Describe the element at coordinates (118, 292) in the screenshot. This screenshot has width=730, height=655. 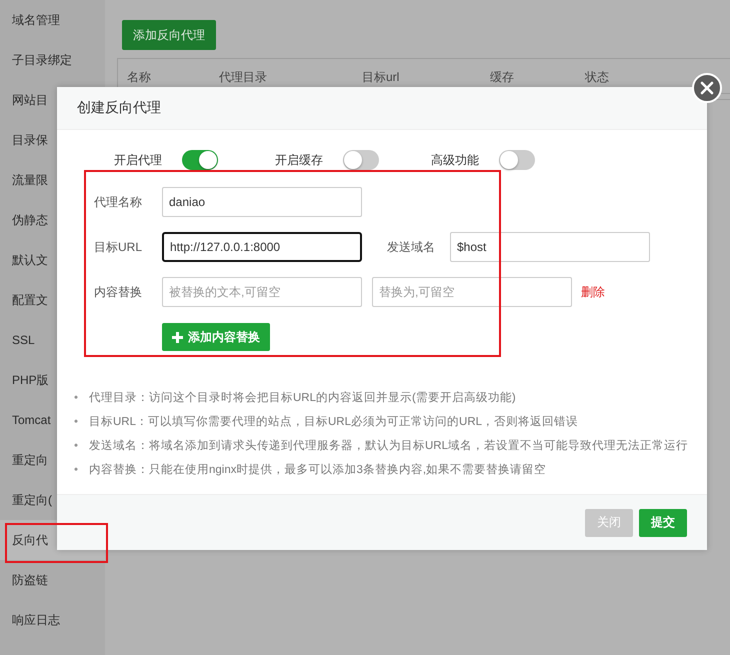
I see `field-label: 内容替换` at that location.